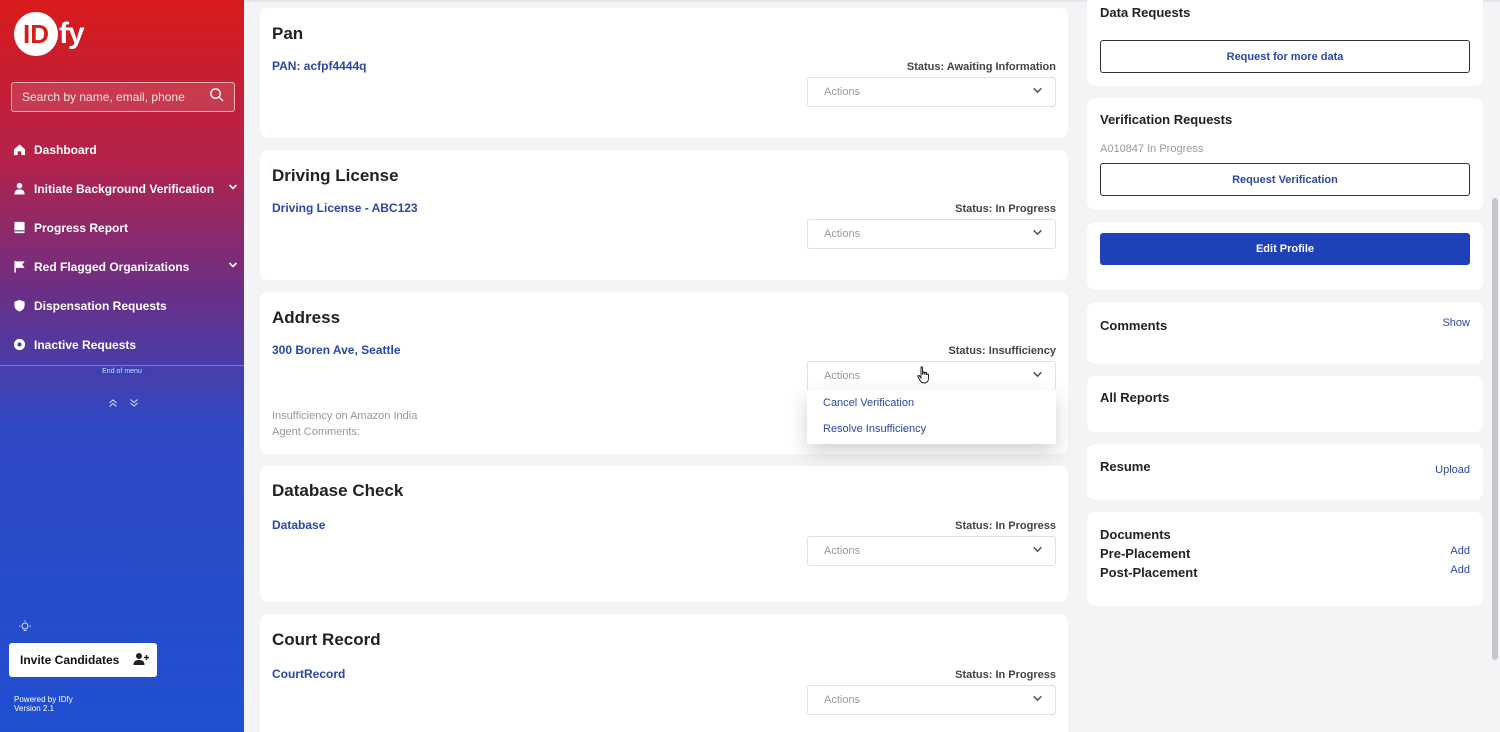  What do you see at coordinates (1125, 466) in the screenshot?
I see `resume-title: Resume` at bounding box center [1125, 466].